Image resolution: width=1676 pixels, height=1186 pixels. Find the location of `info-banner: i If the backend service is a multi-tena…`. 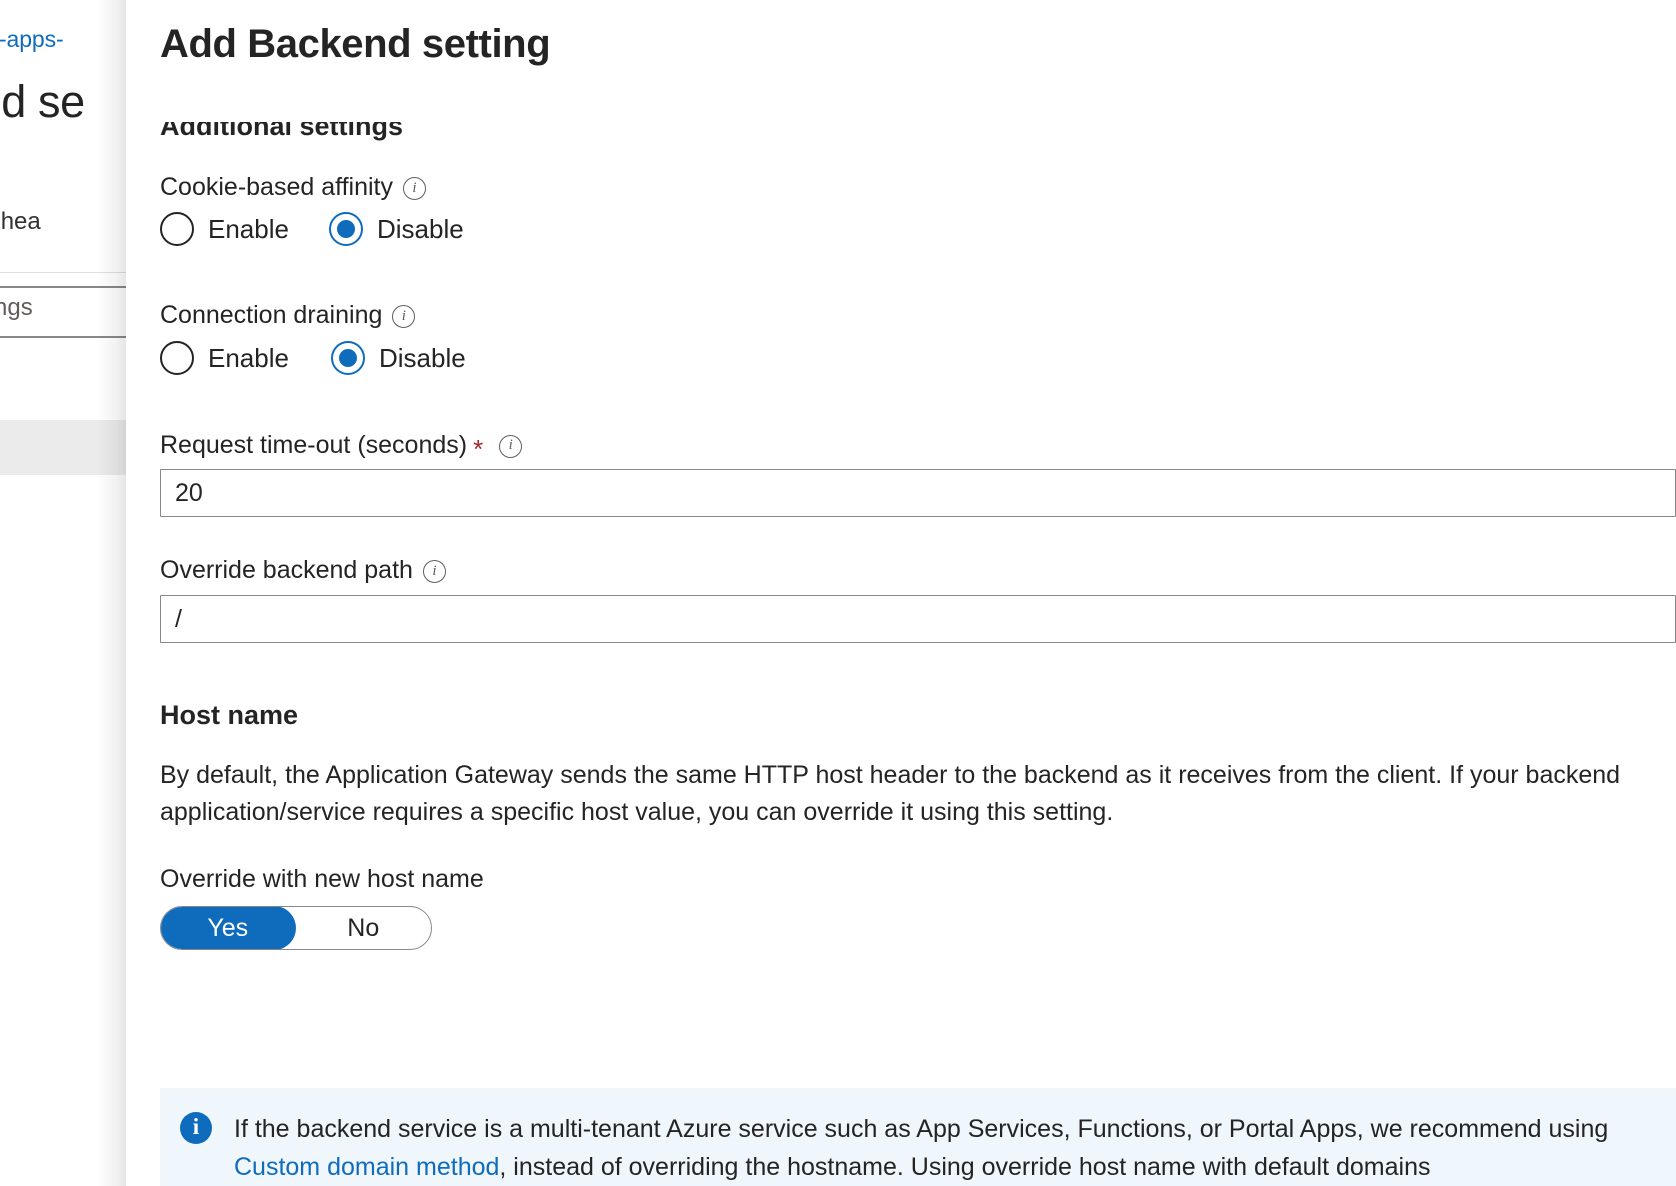

info-banner: i If the backend service is a multi-tena… is located at coordinates (918, 1137).